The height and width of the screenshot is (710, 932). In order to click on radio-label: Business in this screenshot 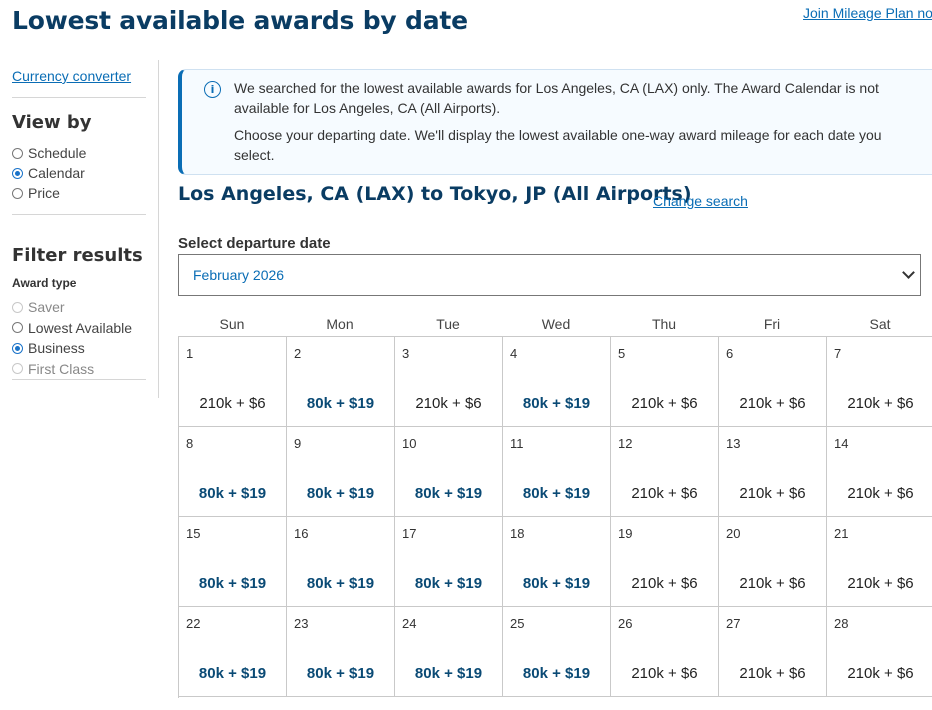, I will do `click(56, 348)`.